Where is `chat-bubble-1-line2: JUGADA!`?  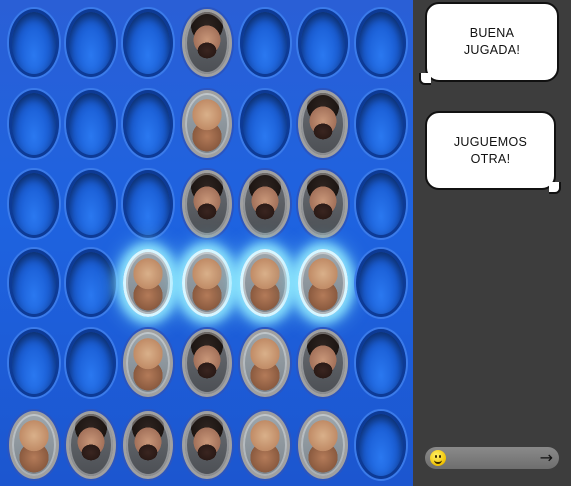
chat-bubble-1-line2: JUGADA! is located at coordinates (492, 50).